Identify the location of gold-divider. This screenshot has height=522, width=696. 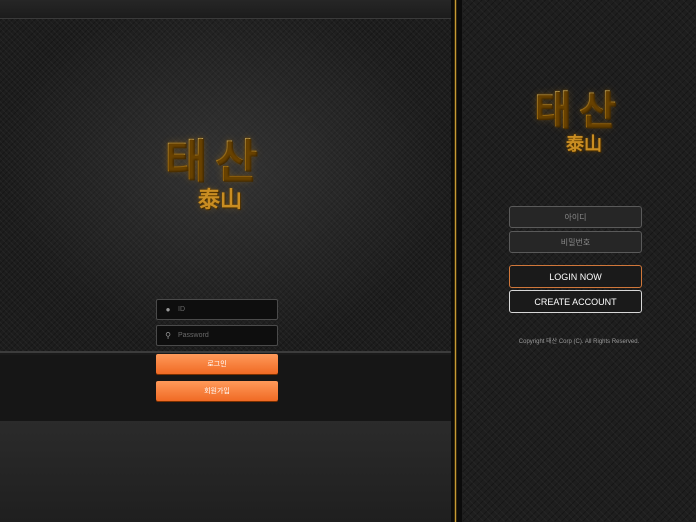
(456, 261).